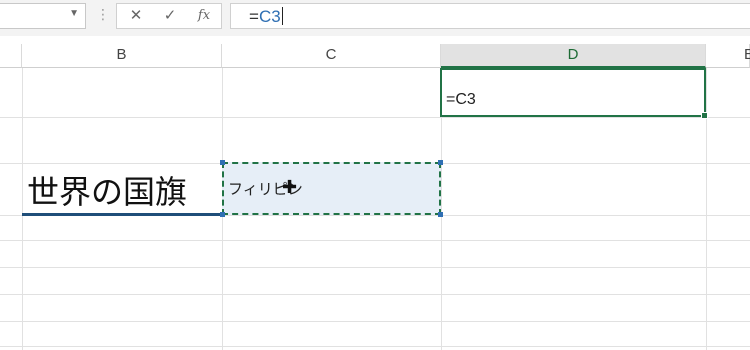 This screenshot has width=750, height=350. I want to click on cell-bottom-border, so click(122, 214).